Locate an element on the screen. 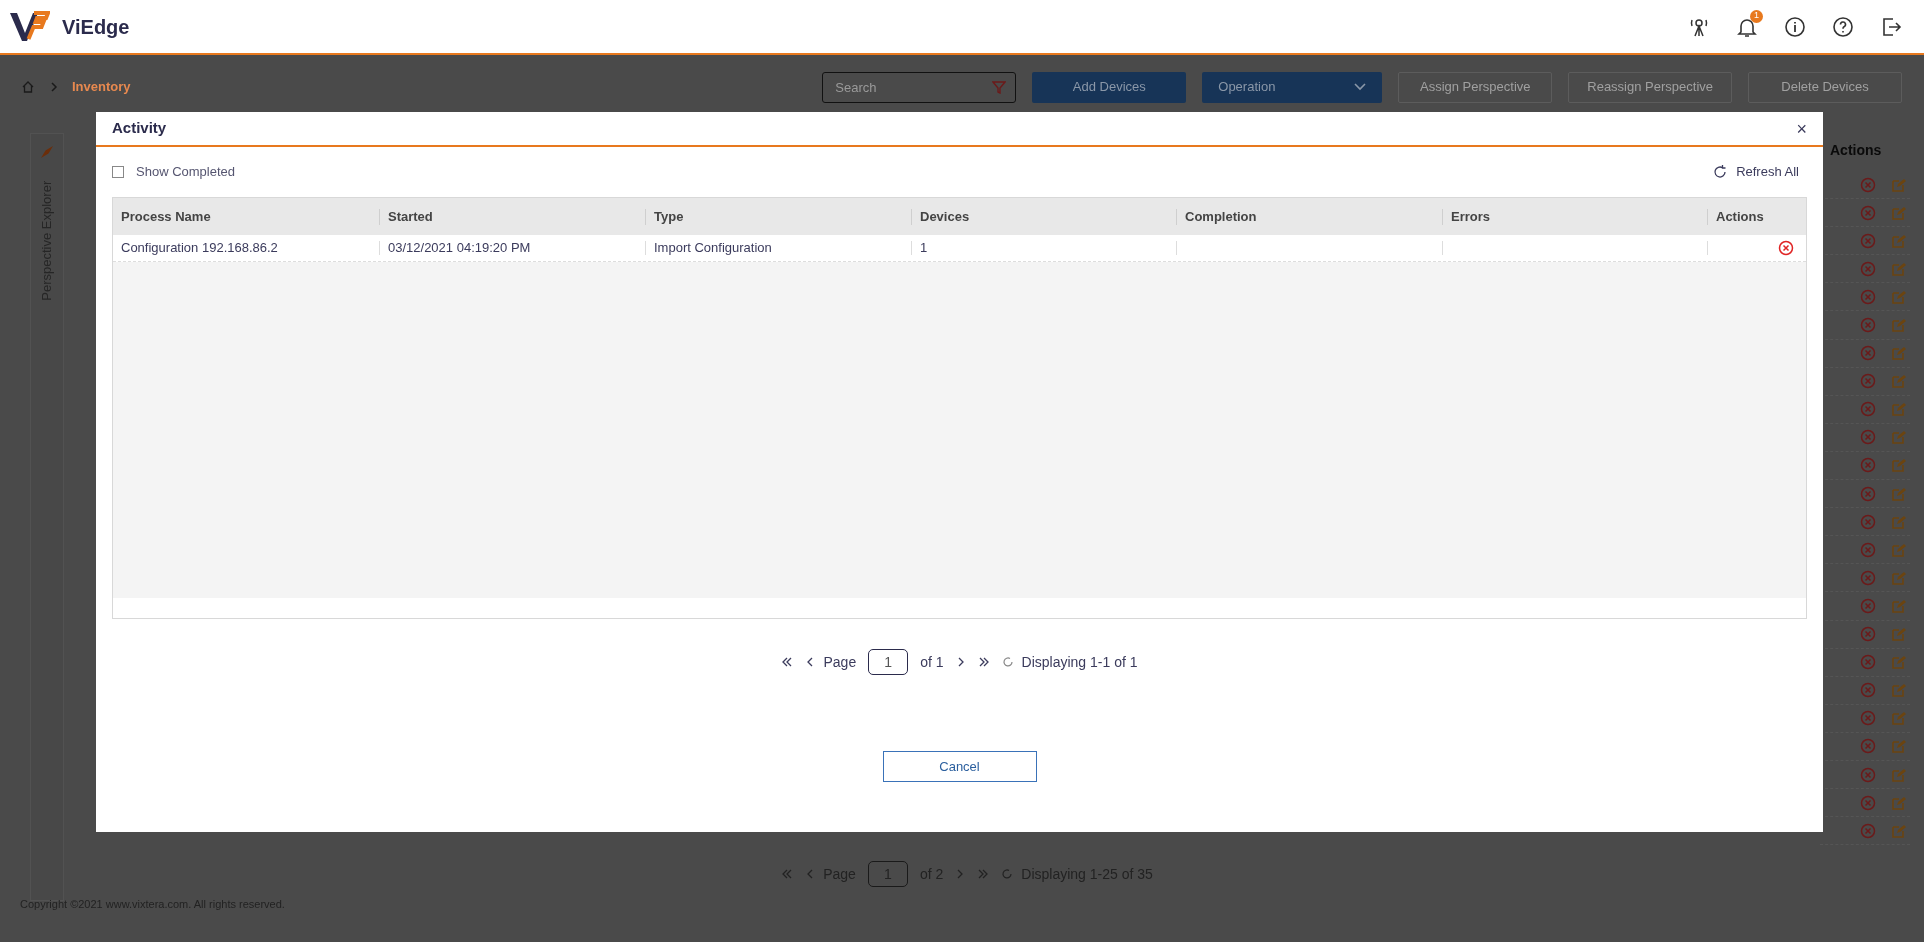  brand-name: ViEdge is located at coordinates (96, 27).